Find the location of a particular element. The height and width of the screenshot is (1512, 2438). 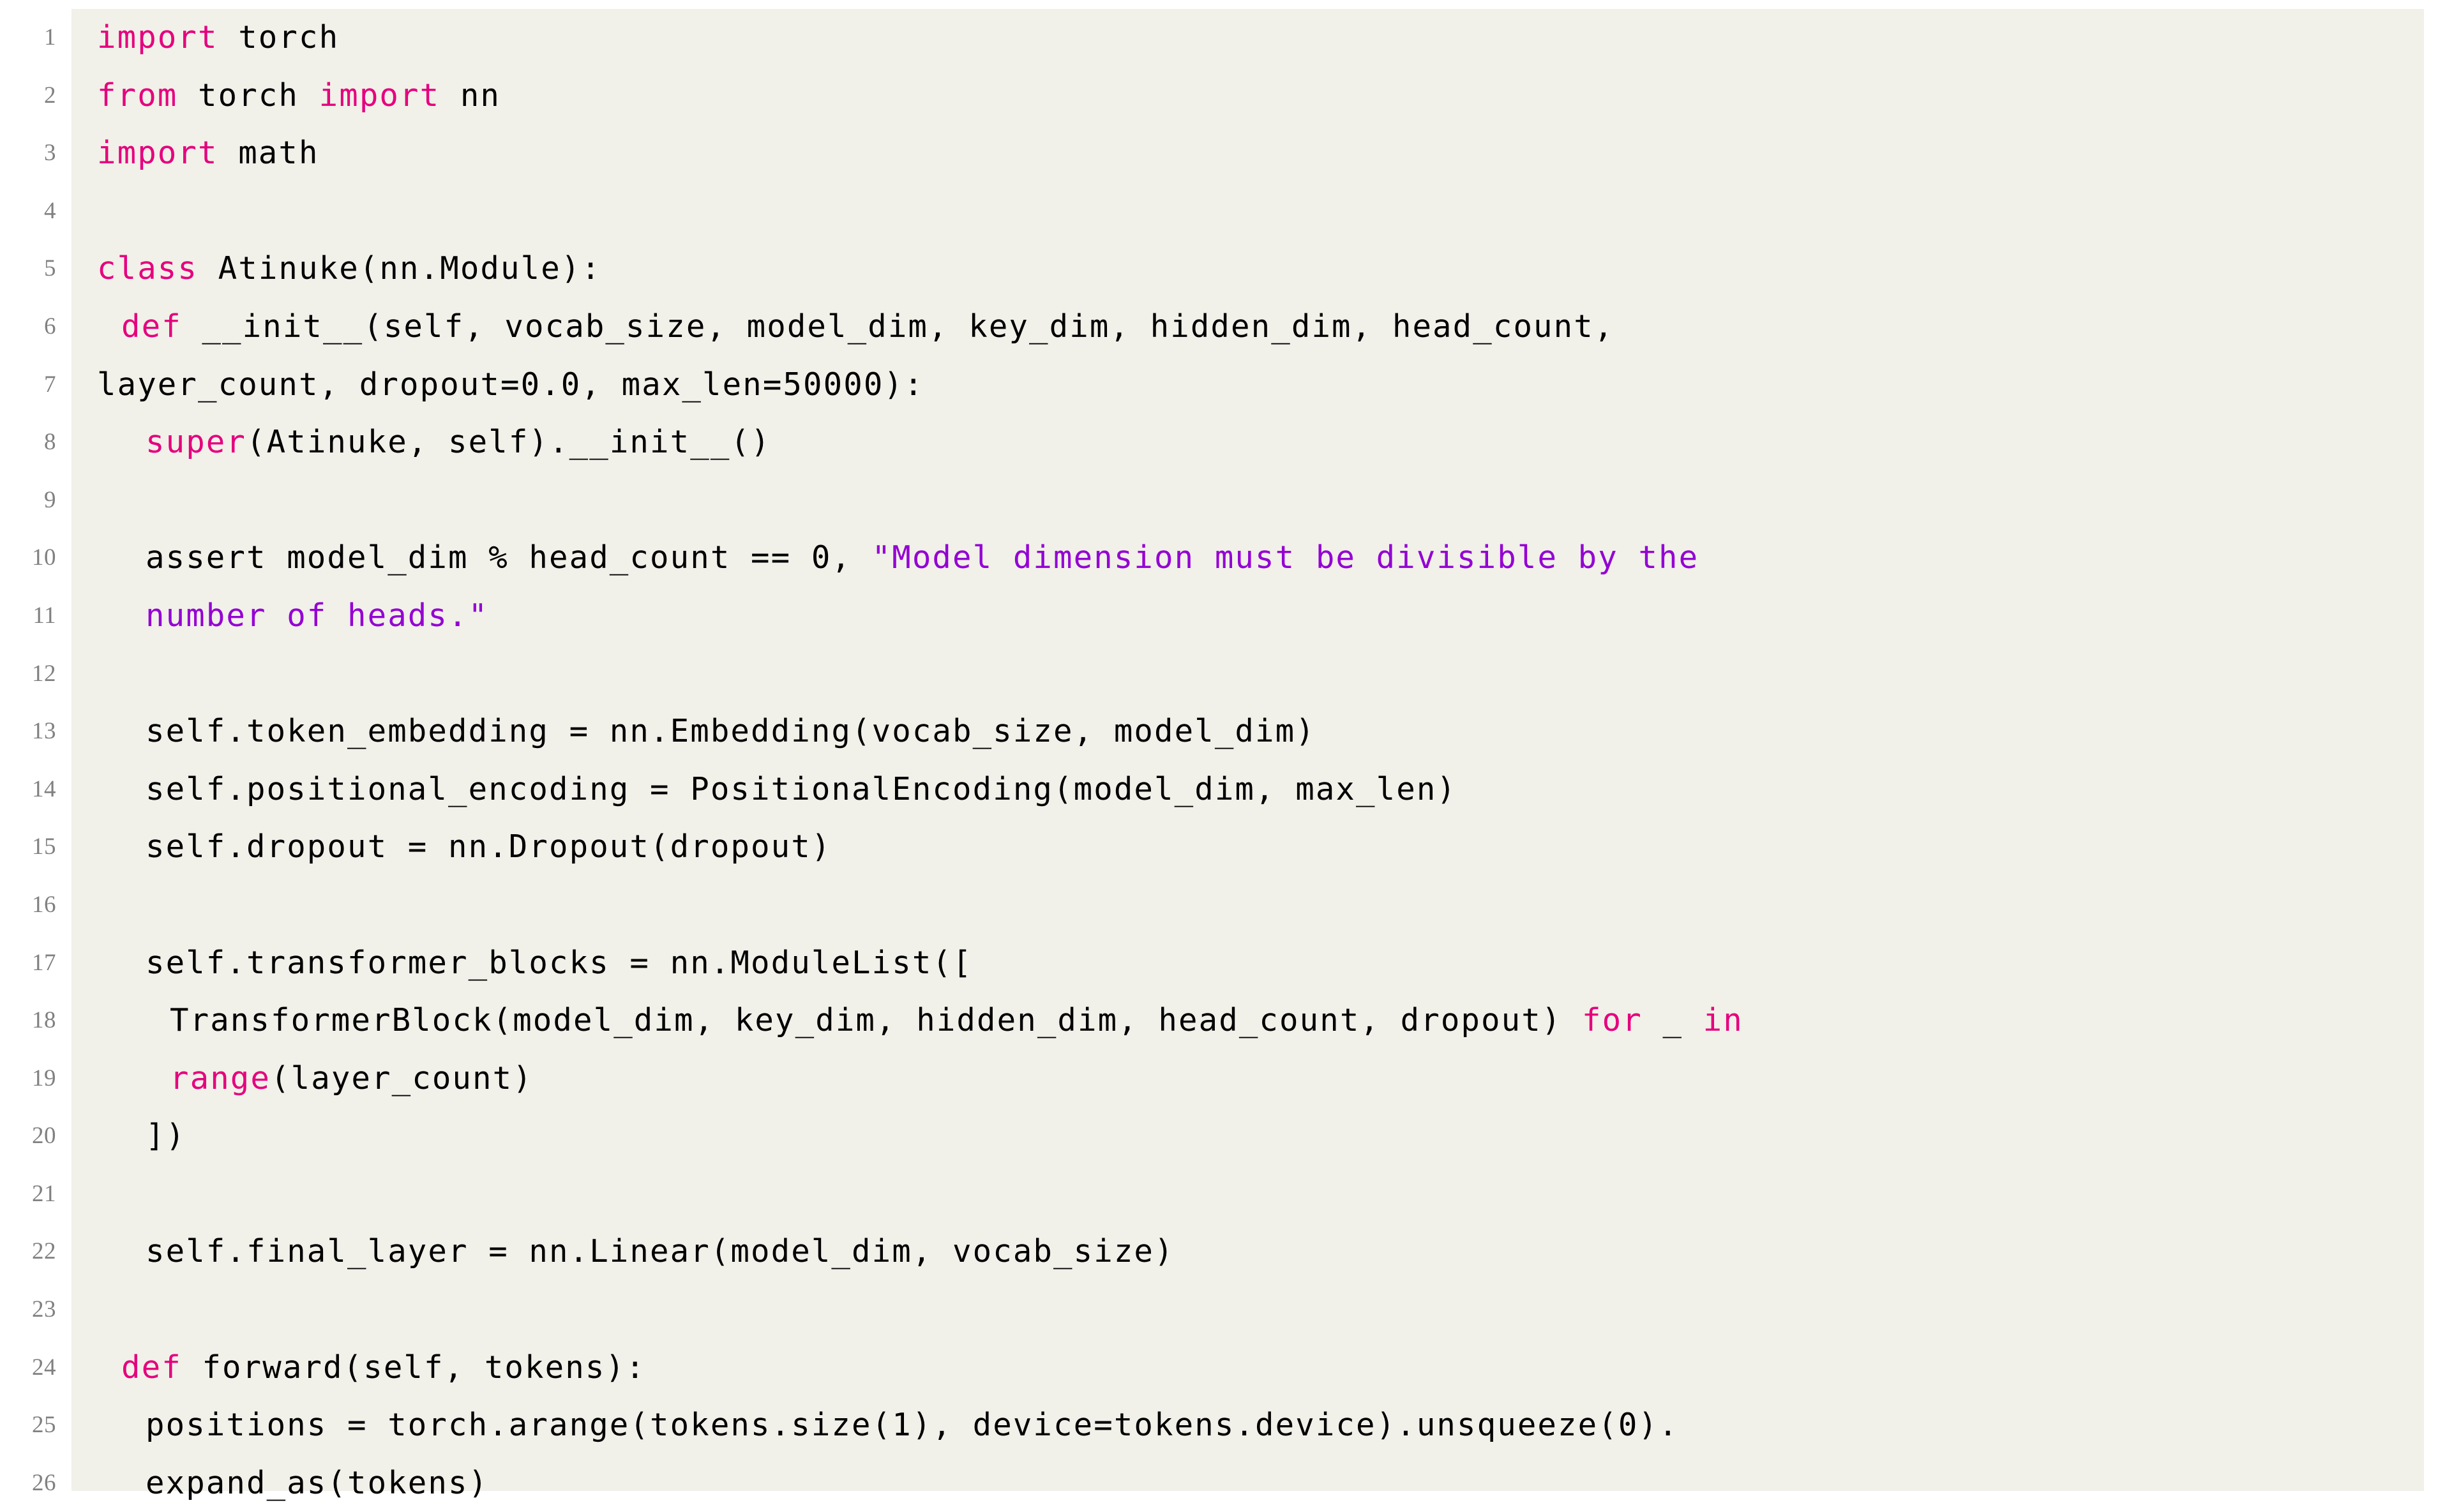

code-line: 12 is located at coordinates (1219, 674).